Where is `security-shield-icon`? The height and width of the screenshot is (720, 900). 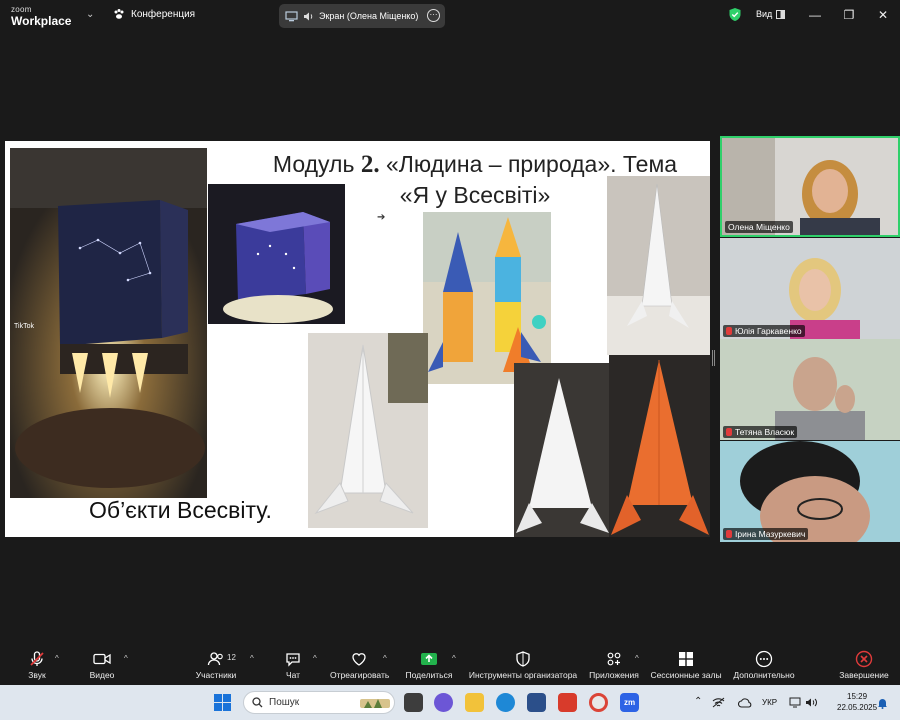
security-shield-icon is located at coordinates (735, 14).